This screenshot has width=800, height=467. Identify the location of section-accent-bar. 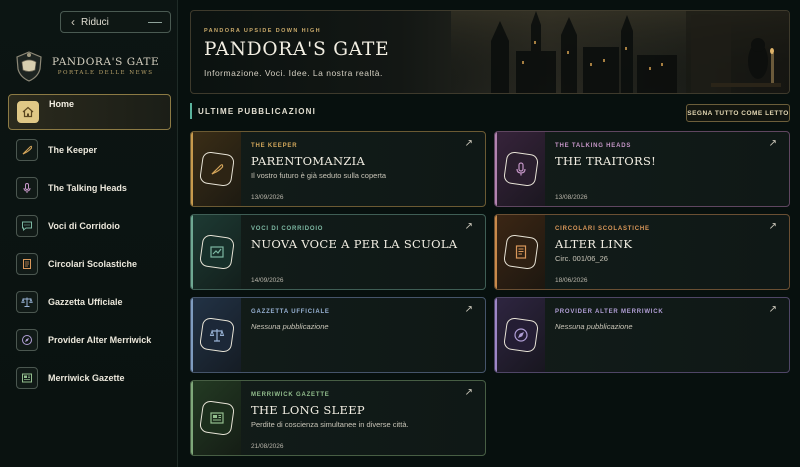
(191, 111).